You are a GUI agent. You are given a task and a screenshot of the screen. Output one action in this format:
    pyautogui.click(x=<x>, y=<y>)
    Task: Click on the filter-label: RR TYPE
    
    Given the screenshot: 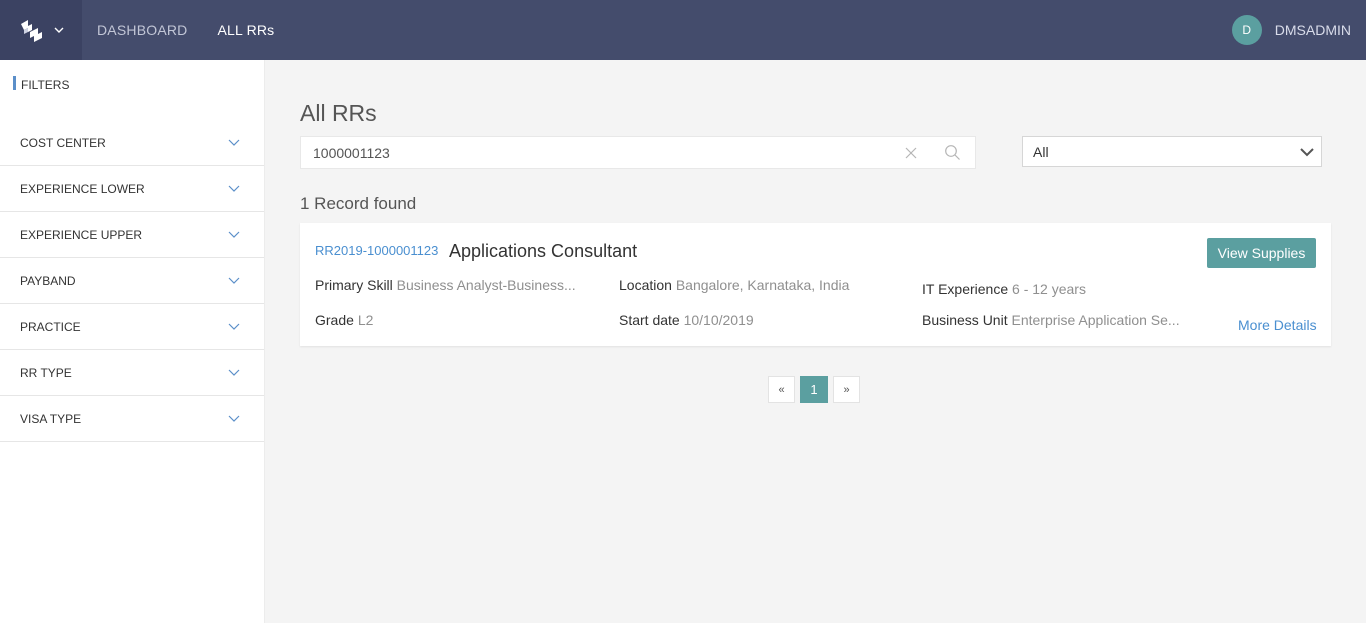 What is the action you would take?
    pyautogui.click(x=46, y=372)
    